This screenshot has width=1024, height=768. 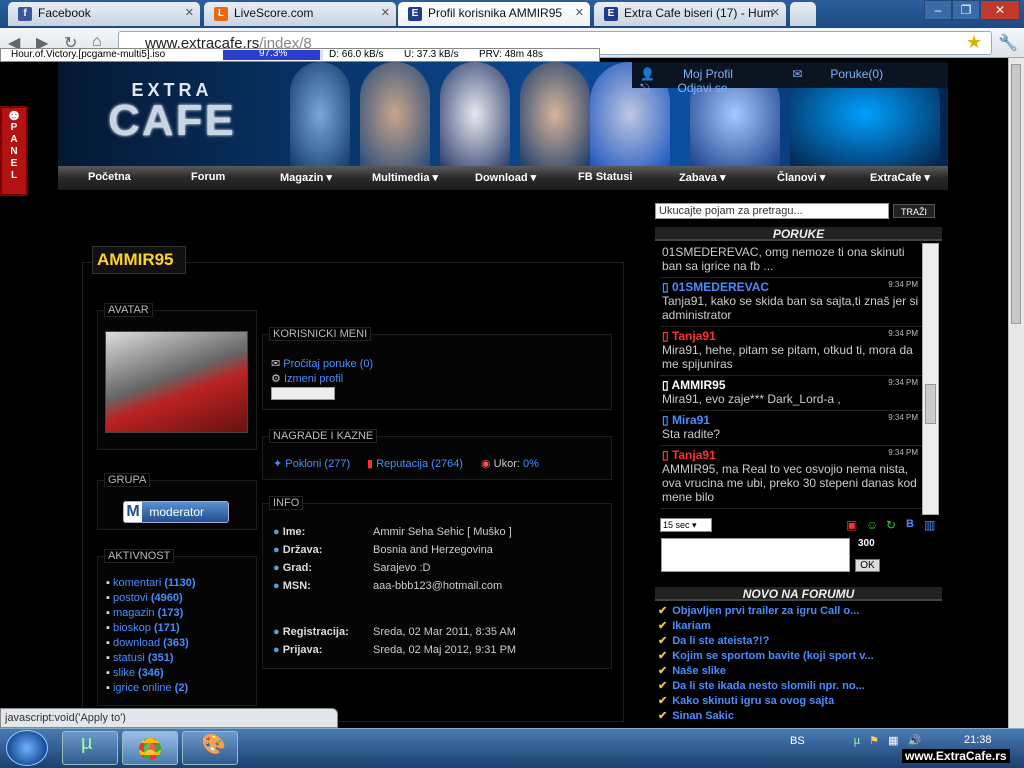 I want to click on tab-facebook: f Facebook ✕, so click(x=104, y=14).